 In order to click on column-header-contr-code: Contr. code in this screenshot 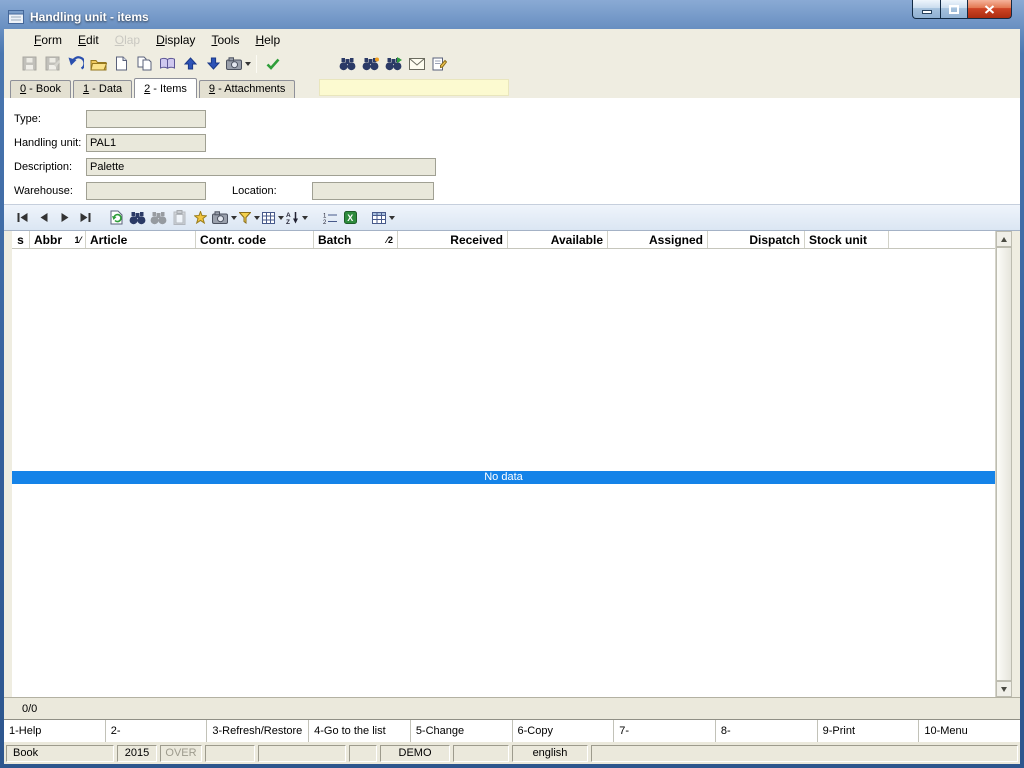, I will do `click(255, 239)`.